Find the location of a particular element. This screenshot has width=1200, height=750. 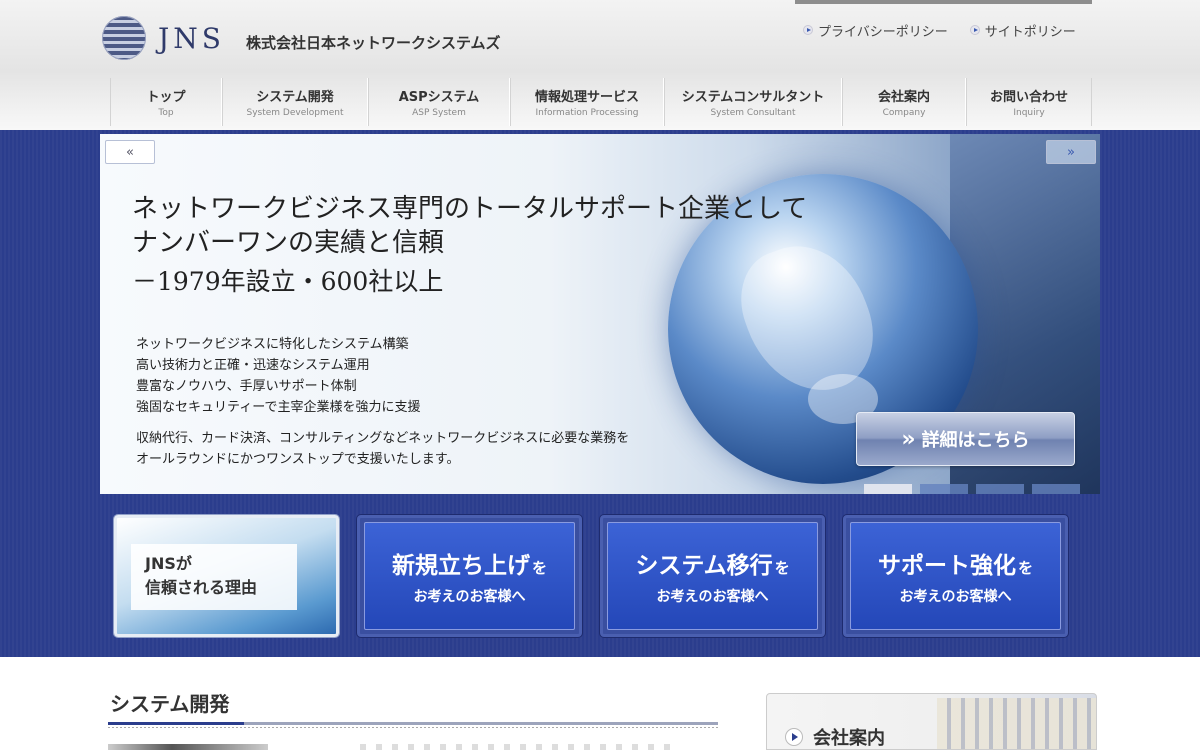

nav-label-jp: システム開発 is located at coordinates (295, 97).